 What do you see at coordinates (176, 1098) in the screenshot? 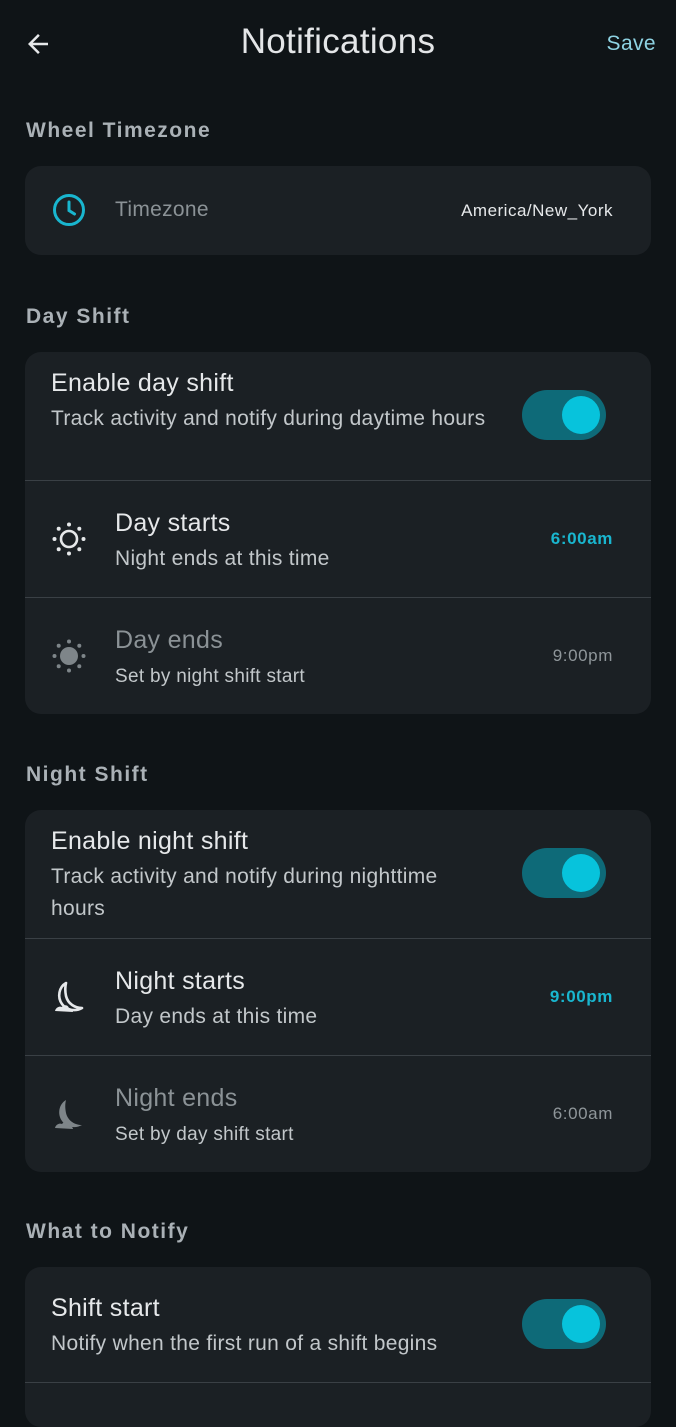
I see `night-ends-title: Night ends` at bounding box center [176, 1098].